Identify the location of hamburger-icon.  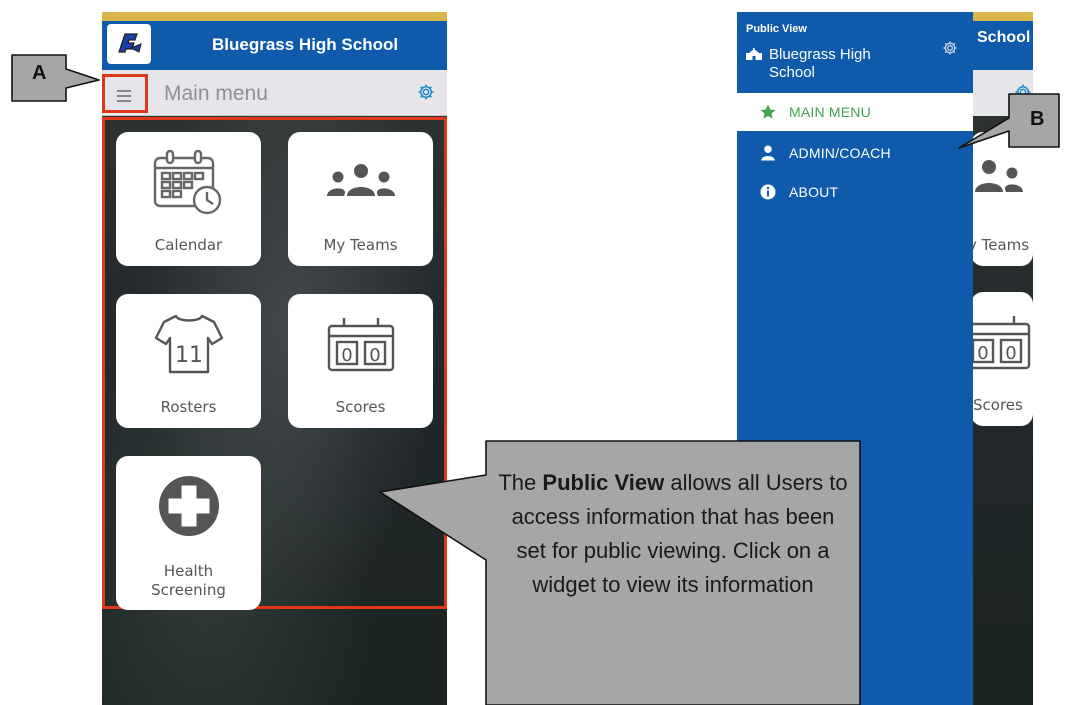
(124, 97).